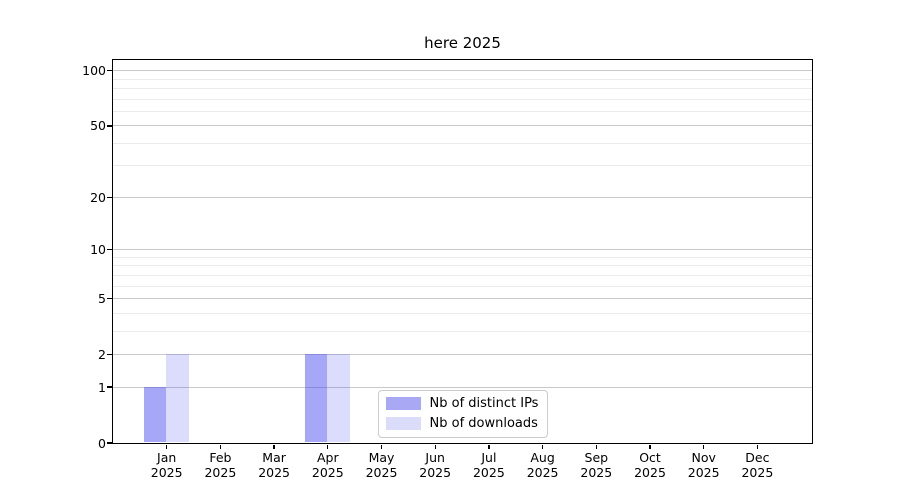 This screenshot has height=500, width=900. I want to click on legend: Nb of distinct IPs Nb of downloads, so click(463, 413).